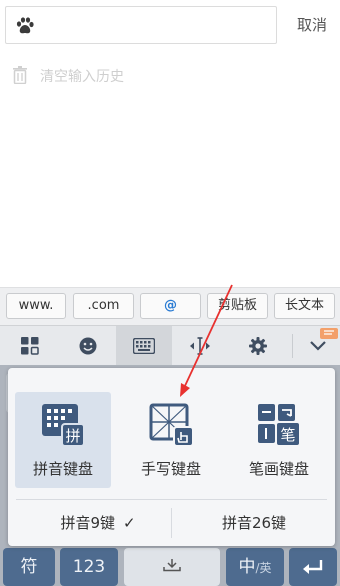  What do you see at coordinates (63, 425) in the screenshot?
I see `pinyin-keyboard-icon: 拼` at bounding box center [63, 425].